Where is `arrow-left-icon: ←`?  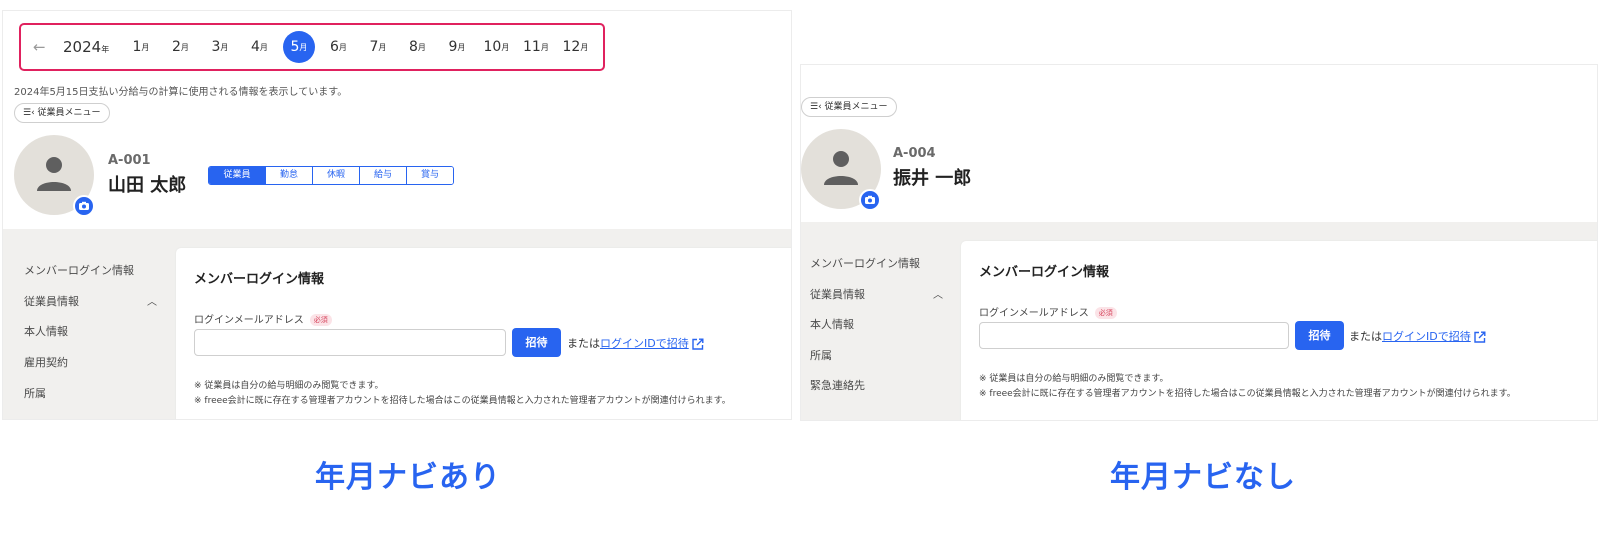 arrow-left-icon: ← is located at coordinates (45, 47).